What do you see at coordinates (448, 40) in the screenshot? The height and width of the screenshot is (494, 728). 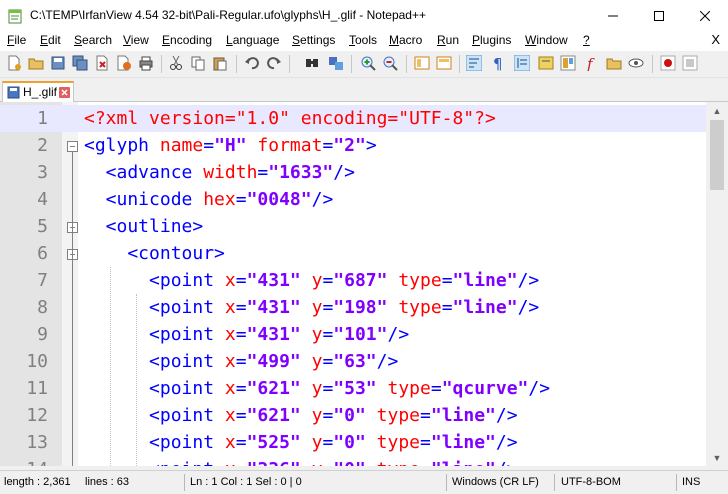 I see `menu-run: Run` at bounding box center [448, 40].